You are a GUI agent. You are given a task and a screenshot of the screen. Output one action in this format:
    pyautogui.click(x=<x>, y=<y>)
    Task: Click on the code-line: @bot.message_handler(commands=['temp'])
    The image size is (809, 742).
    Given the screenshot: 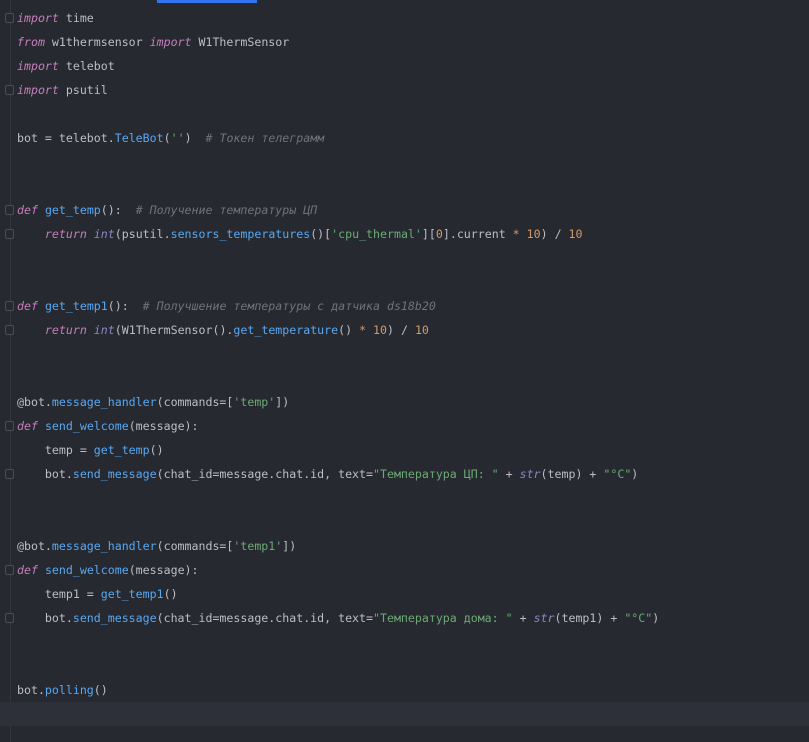 What is the action you would take?
    pyautogui.click(x=404, y=402)
    